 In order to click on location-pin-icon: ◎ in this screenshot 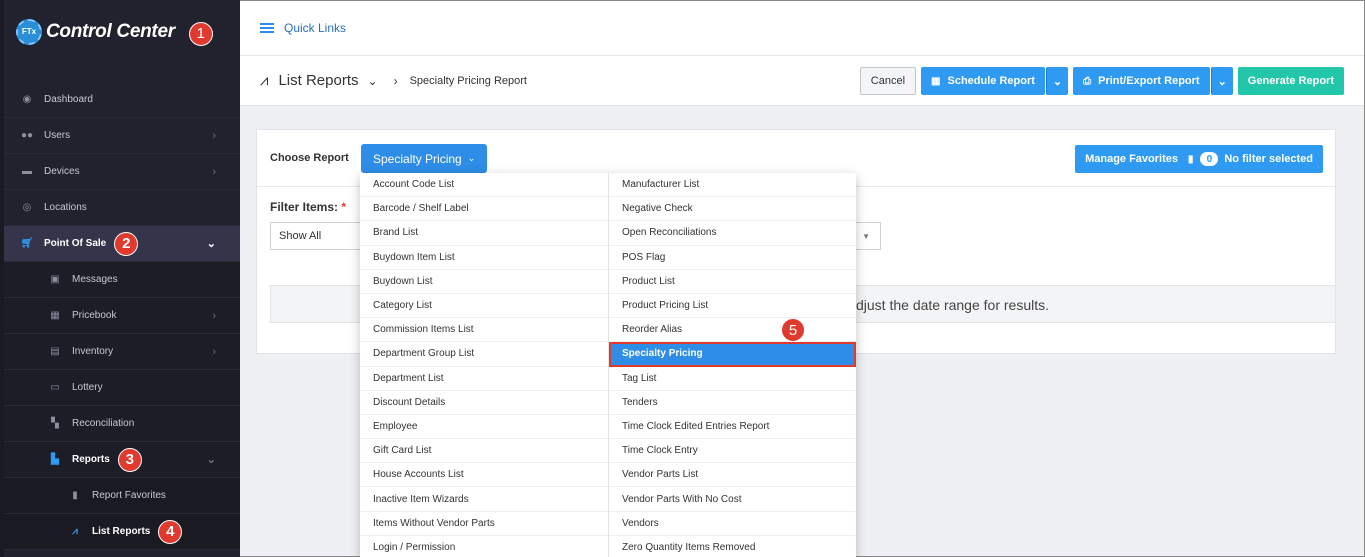, I will do `click(27, 207)`.